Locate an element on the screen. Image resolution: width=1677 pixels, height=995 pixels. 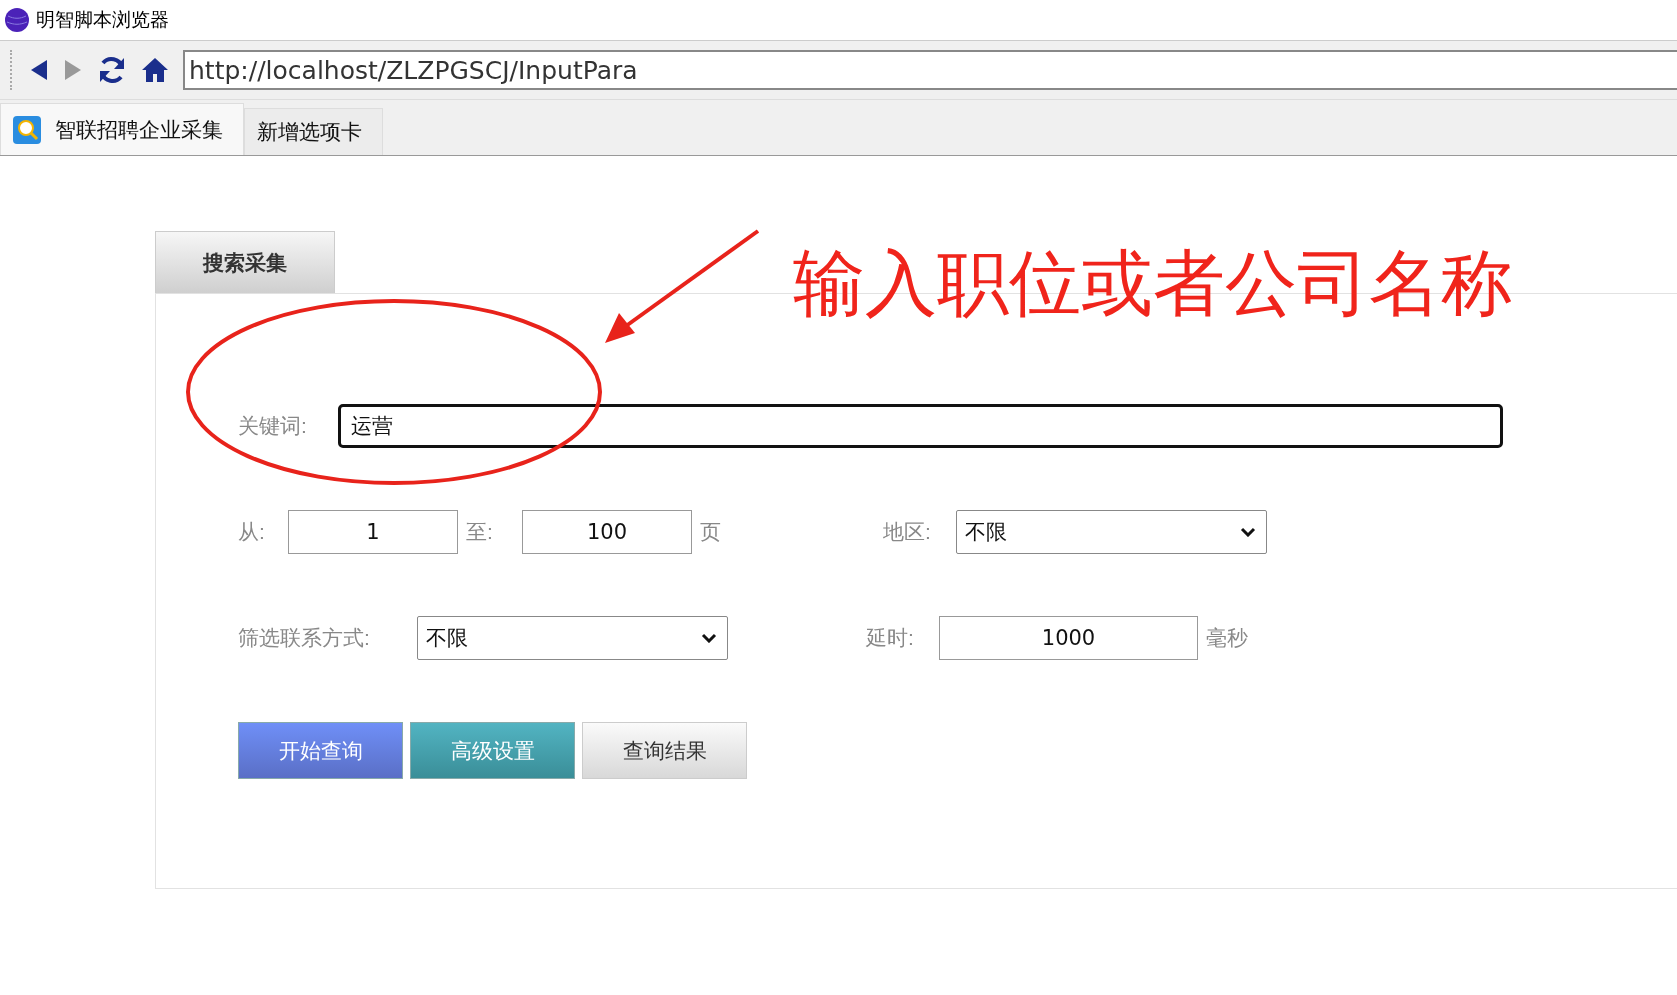
from-page-field: 1 is located at coordinates (373, 532).